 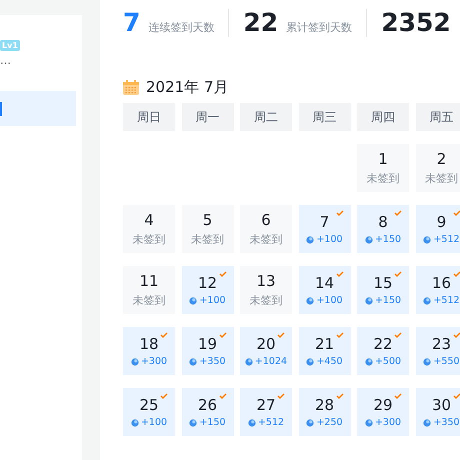 What do you see at coordinates (325, 222) in the screenshot?
I see `day-number: 7` at bounding box center [325, 222].